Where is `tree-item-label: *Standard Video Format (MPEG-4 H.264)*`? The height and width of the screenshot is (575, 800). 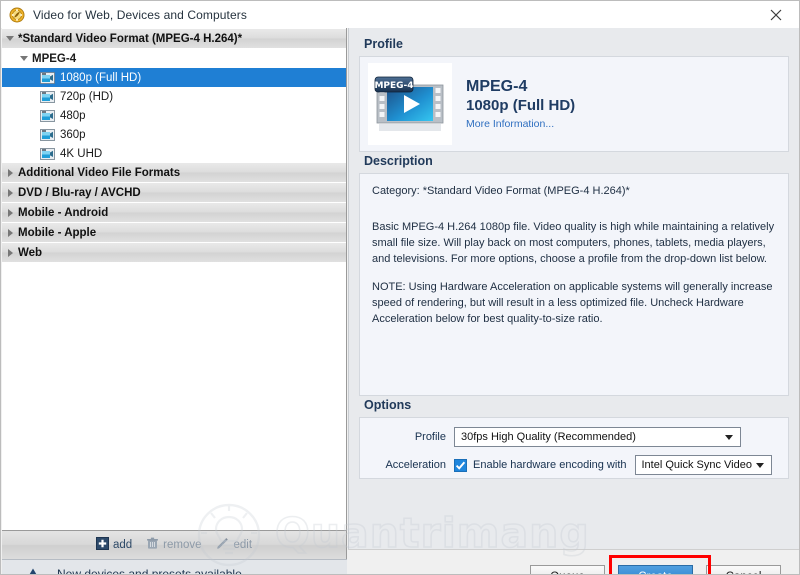 tree-item-label: *Standard Video Format (MPEG-4 H.264)* is located at coordinates (130, 38).